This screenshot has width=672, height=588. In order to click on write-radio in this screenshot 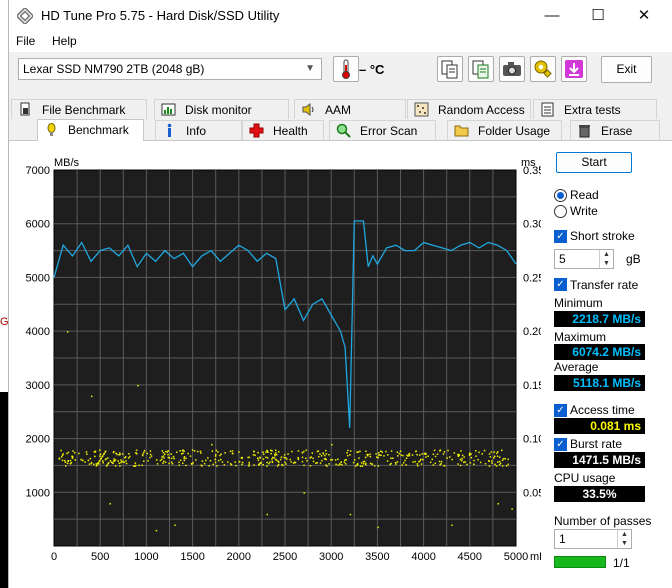, I will do `click(560, 211)`.